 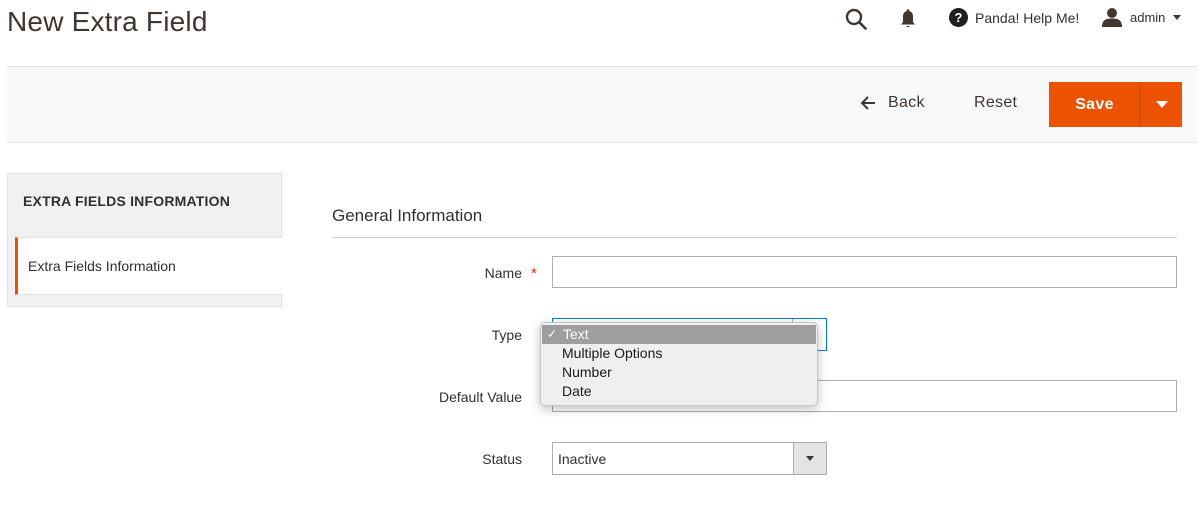 What do you see at coordinates (502, 459) in the screenshot?
I see `status-label: Status` at bounding box center [502, 459].